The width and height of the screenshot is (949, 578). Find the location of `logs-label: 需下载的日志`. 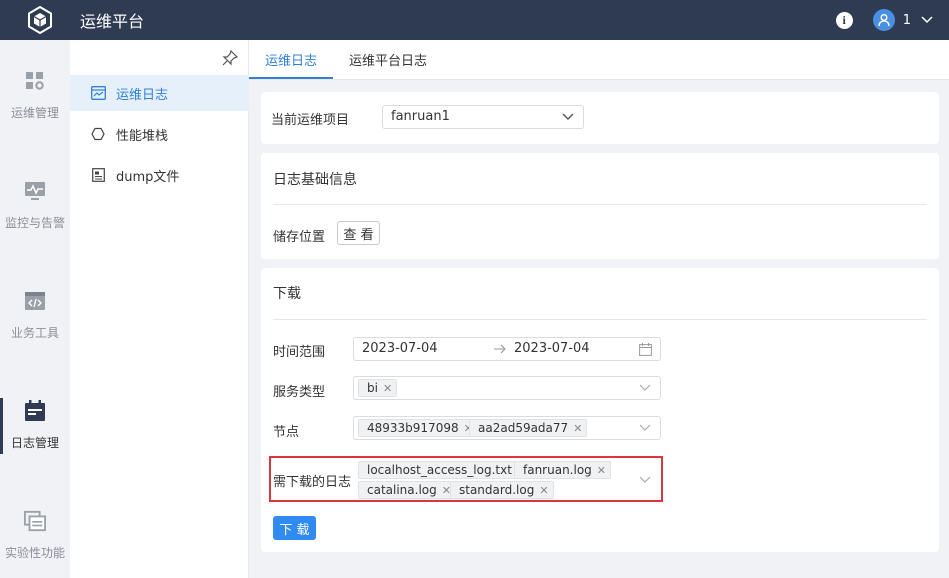

logs-label: 需下载的日志 is located at coordinates (312, 482).